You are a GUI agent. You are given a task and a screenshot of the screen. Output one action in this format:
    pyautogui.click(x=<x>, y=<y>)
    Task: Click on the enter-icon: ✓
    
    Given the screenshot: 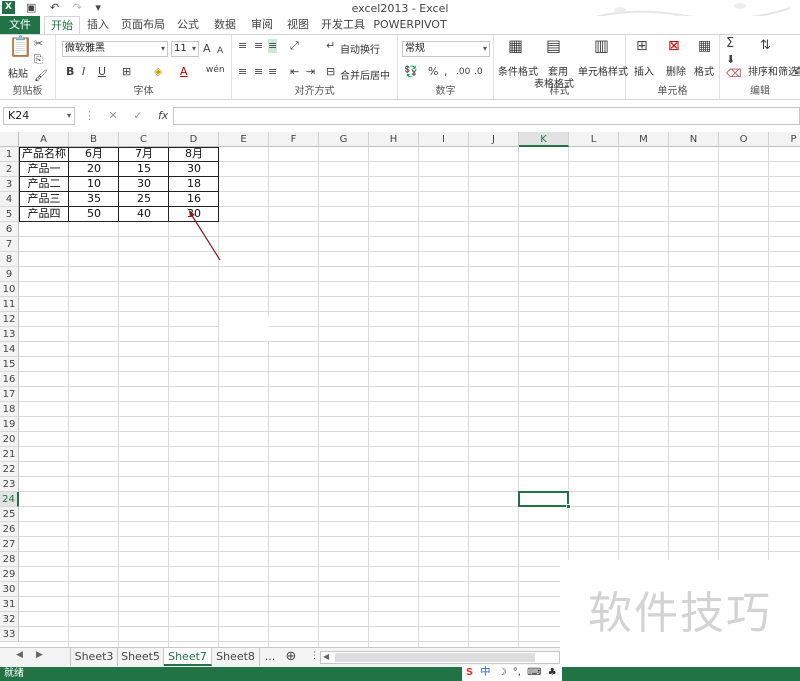 What is the action you would take?
    pyautogui.click(x=137, y=115)
    